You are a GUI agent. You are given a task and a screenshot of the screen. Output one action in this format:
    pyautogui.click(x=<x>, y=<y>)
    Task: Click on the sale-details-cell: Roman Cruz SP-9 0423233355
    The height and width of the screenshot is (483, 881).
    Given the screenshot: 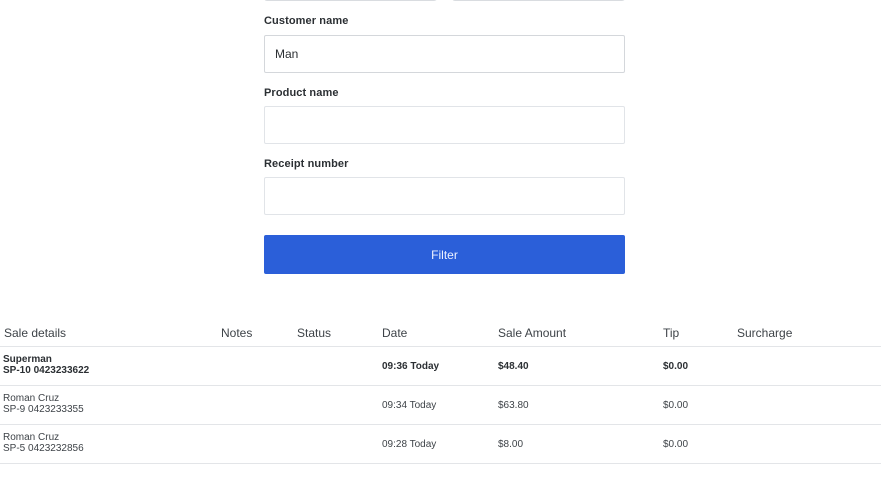 What is the action you would take?
    pyautogui.click(x=43, y=404)
    